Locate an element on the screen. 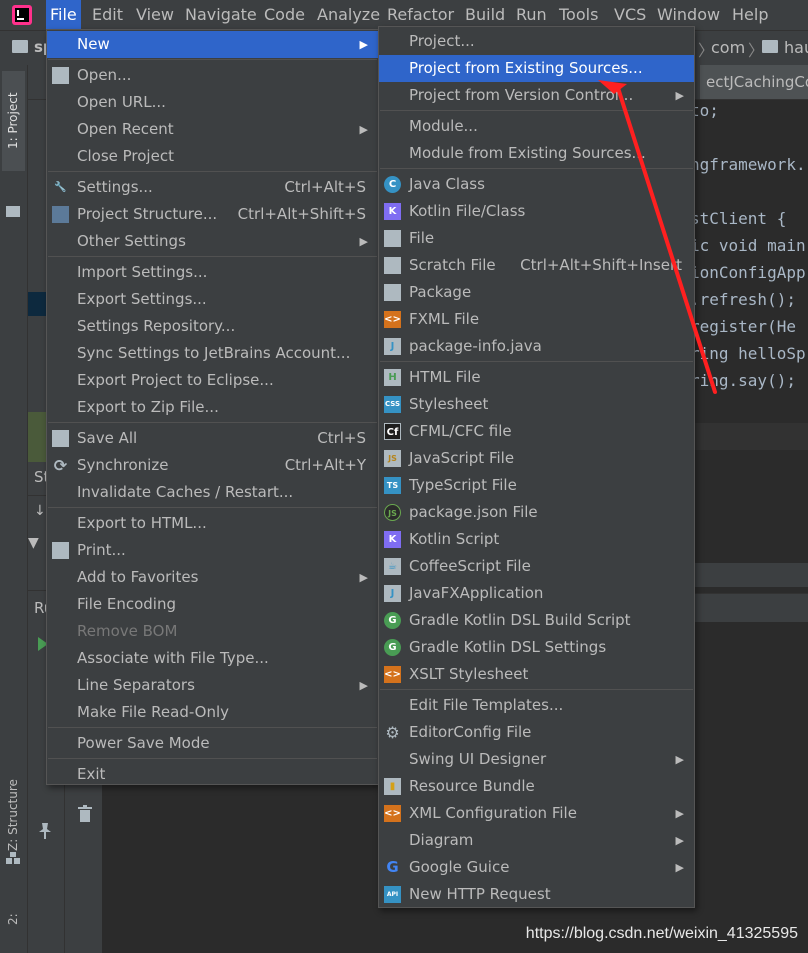 The image size is (808, 953). new_menu-item-label: Scratch File is located at coordinates (452, 265).